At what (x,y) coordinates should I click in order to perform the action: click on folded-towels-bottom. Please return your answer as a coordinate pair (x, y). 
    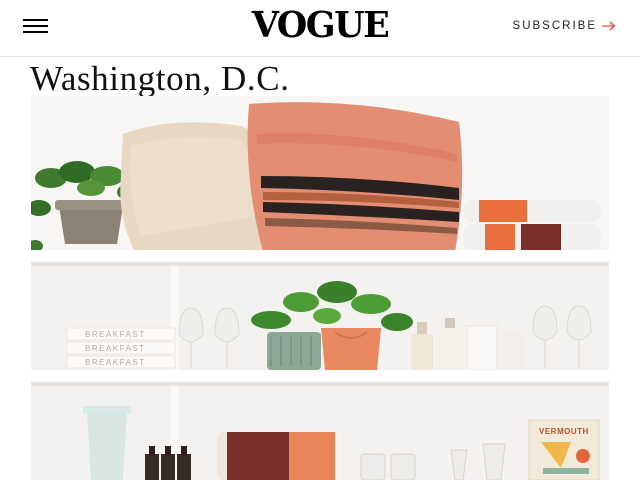
    Looking at the image, I should click on (276, 456).